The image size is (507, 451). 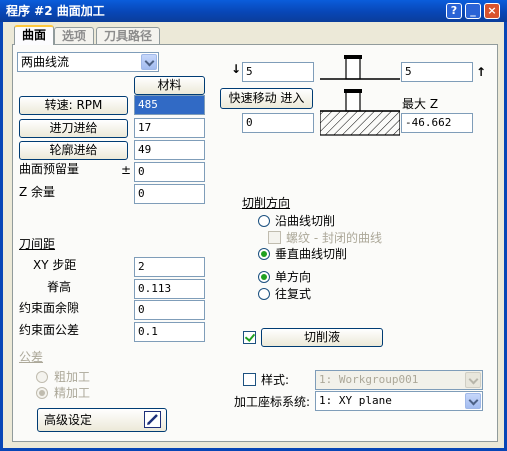 What do you see at coordinates (73, 128) in the screenshot?
I see `plunge-feed-button: 进刀进给` at bounding box center [73, 128].